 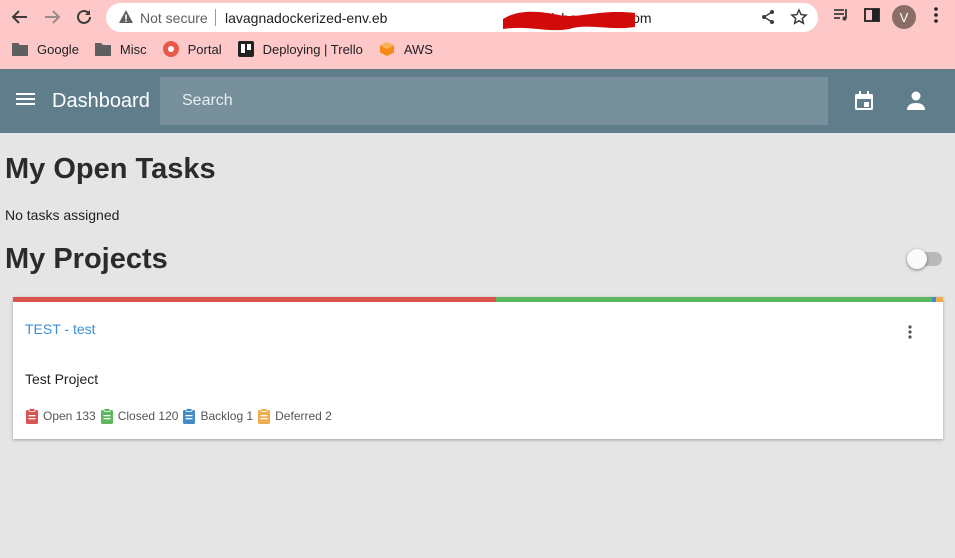 I want to click on share-icon, so click(x=768, y=19).